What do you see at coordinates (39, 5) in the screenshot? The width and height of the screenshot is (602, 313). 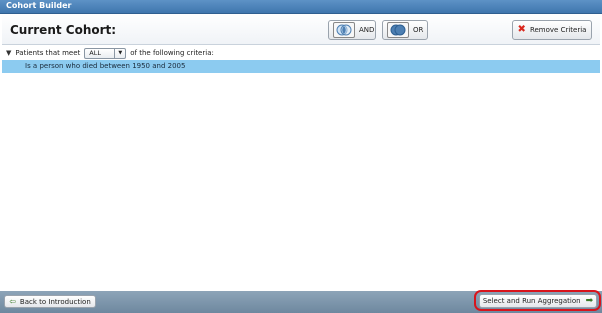 I see `window-title: Cohort Builder` at bounding box center [39, 5].